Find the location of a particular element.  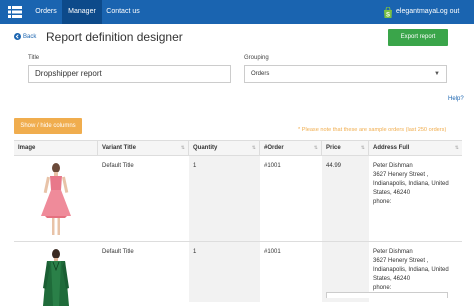

shopping-bag-icon: S is located at coordinates (388, 12).